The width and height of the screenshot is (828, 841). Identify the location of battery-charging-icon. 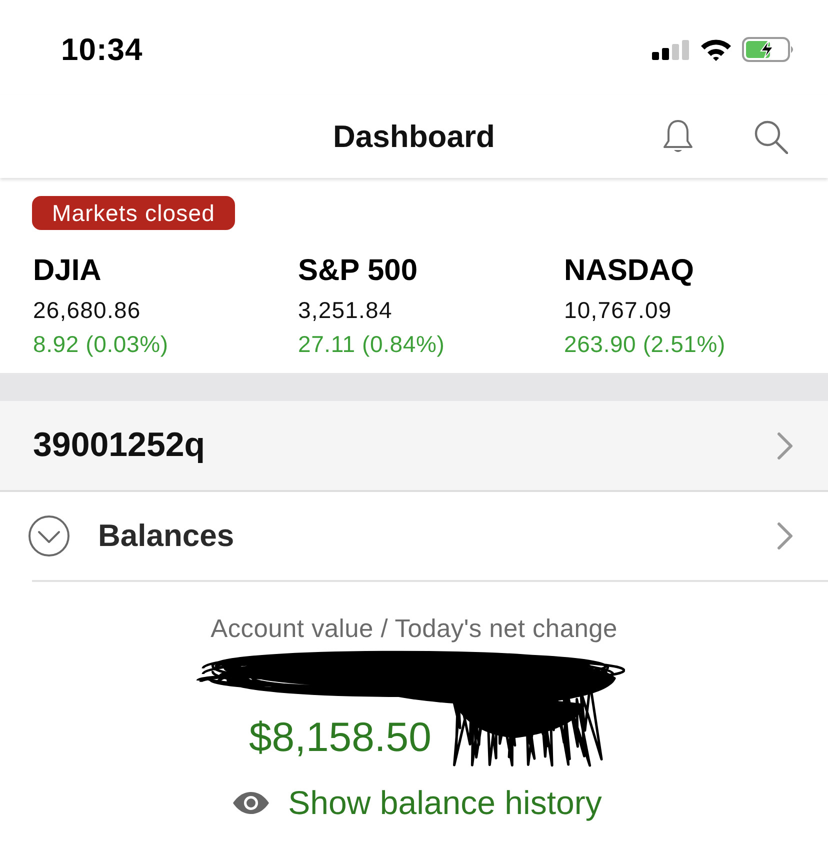
(768, 49).